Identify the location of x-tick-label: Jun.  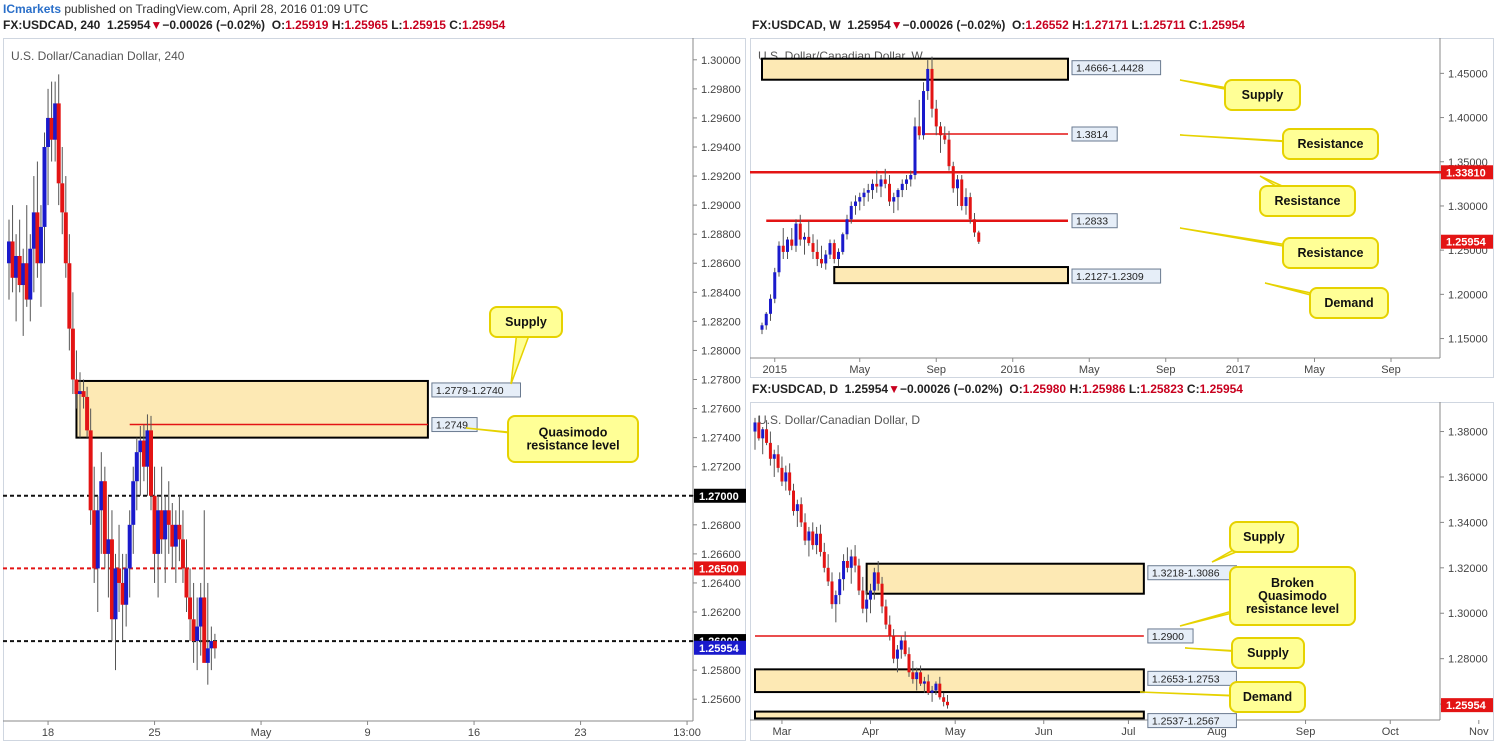
(1044, 732).